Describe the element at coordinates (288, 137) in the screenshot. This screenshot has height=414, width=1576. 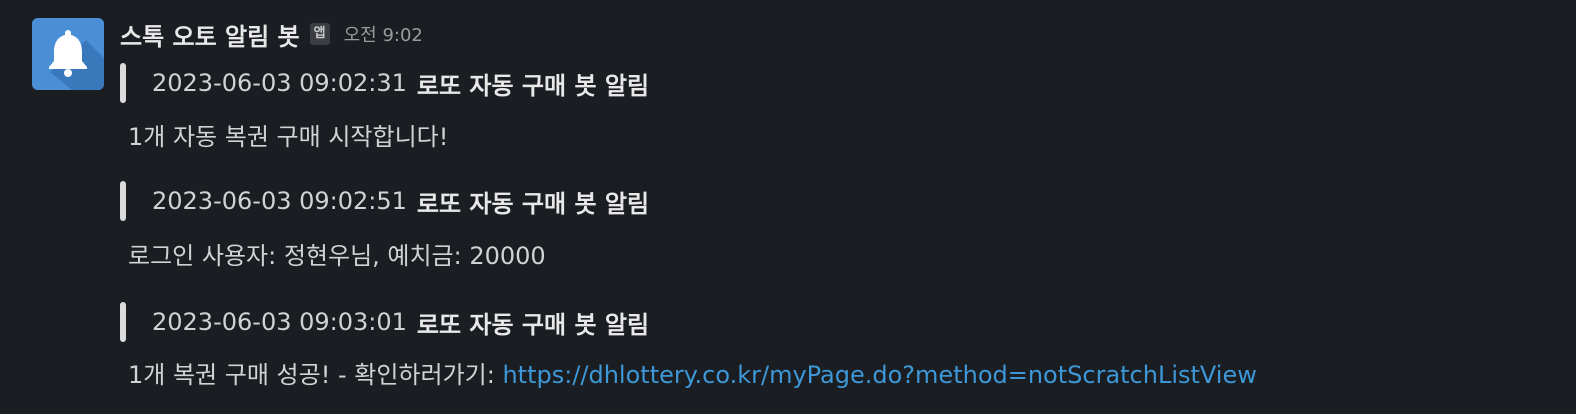
I see `attachment-text: 1개 자동 복권 구매 시작합니다!` at that location.